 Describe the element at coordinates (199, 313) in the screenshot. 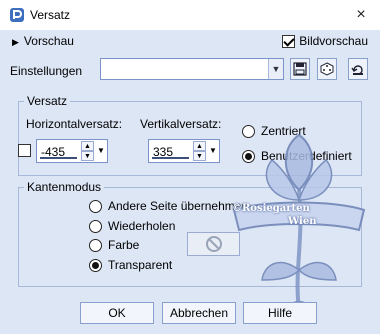

I see `cancel-button: Abbrechen` at that location.